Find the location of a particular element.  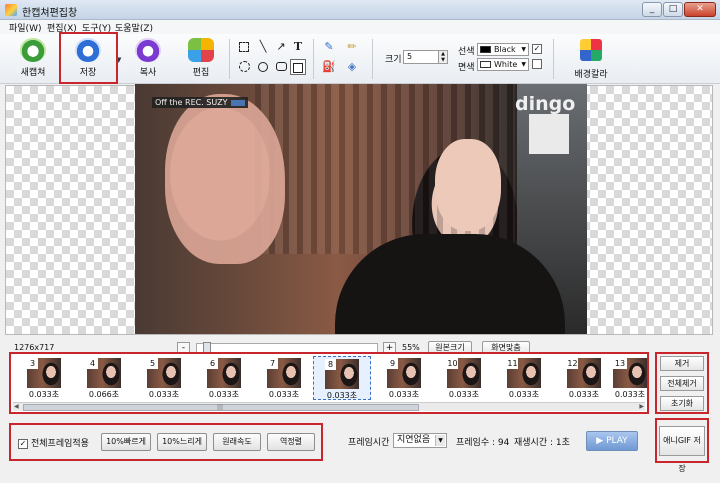

text-tool: T is located at coordinates (298, 47).